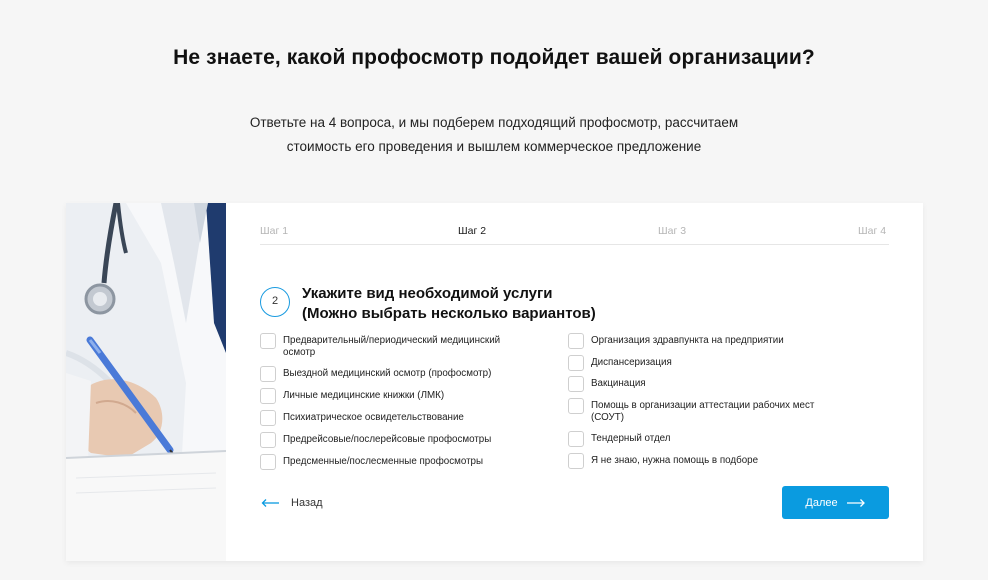 This screenshot has height=580, width=988. I want to click on option-label: Вакцинация, so click(618, 383).